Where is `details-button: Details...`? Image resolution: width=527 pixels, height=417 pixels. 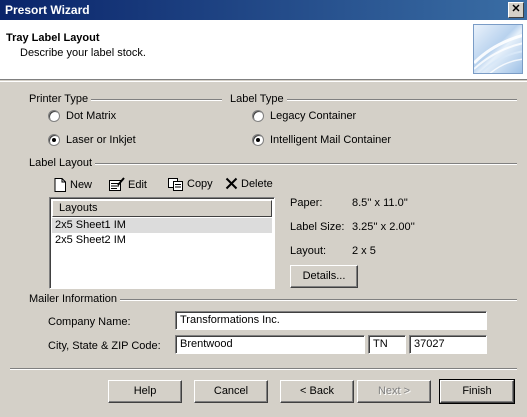 details-button: Details... is located at coordinates (324, 276).